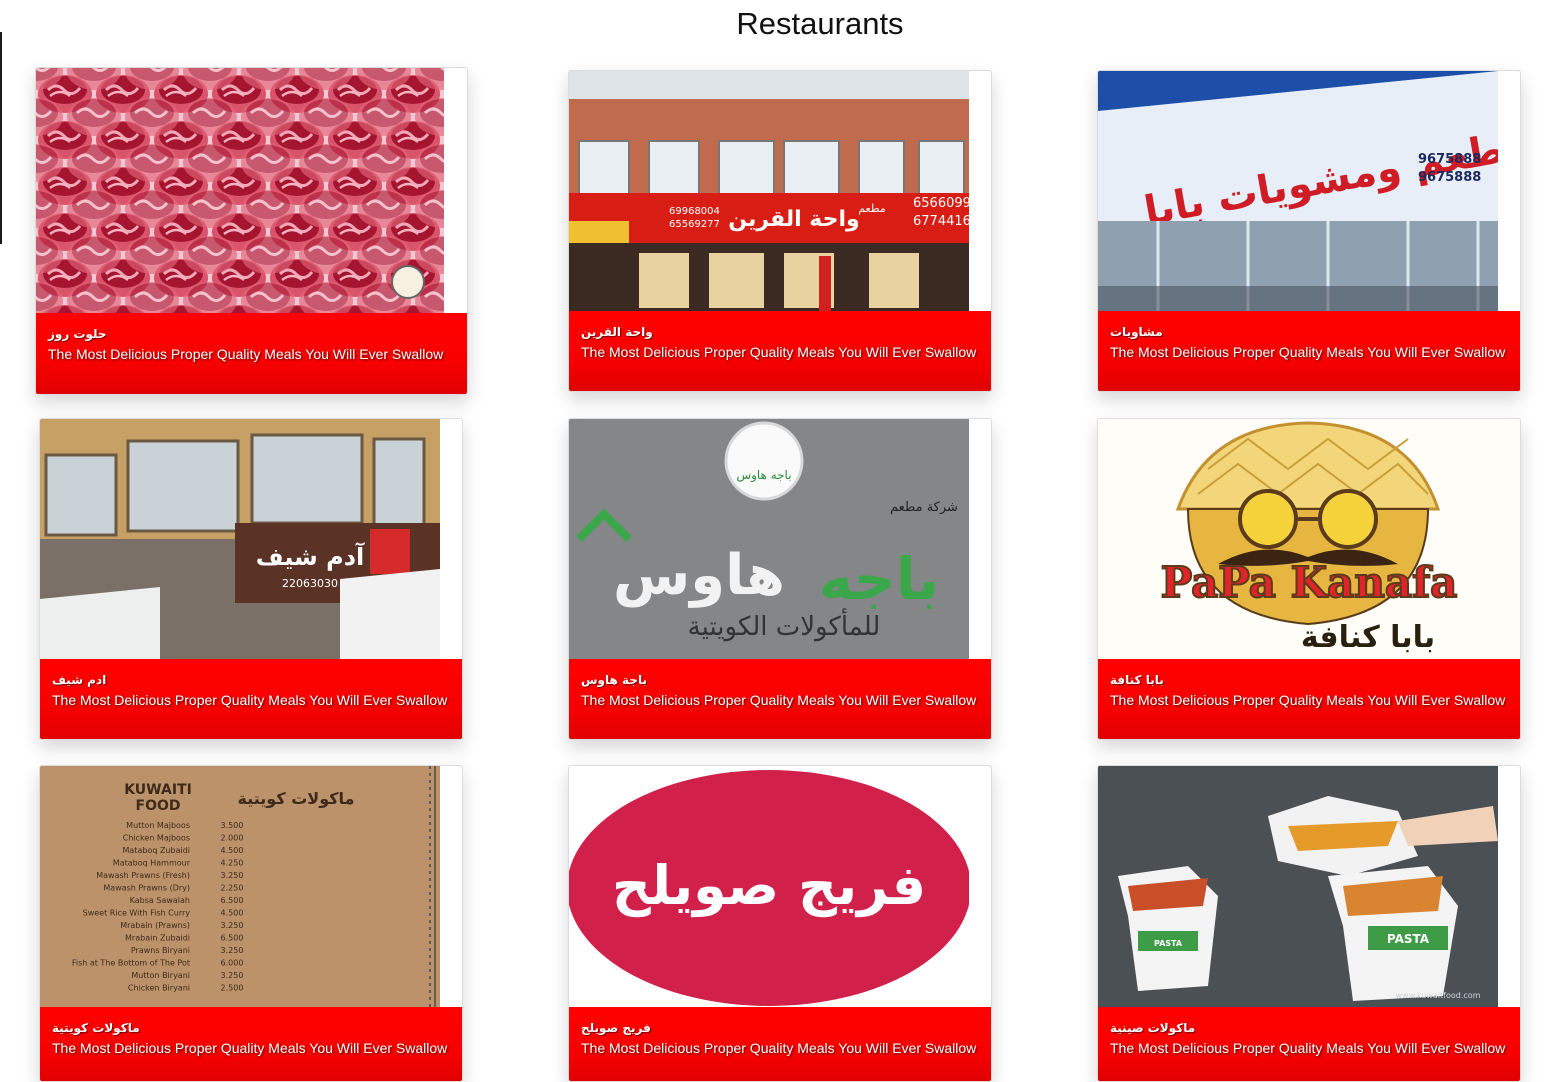 The width and height of the screenshot is (1566, 1082). What do you see at coordinates (1298, 191) in the screenshot?
I see `restaurant-image-grill: مطعم ومشويات بابا 9675888 9675888` at bounding box center [1298, 191].